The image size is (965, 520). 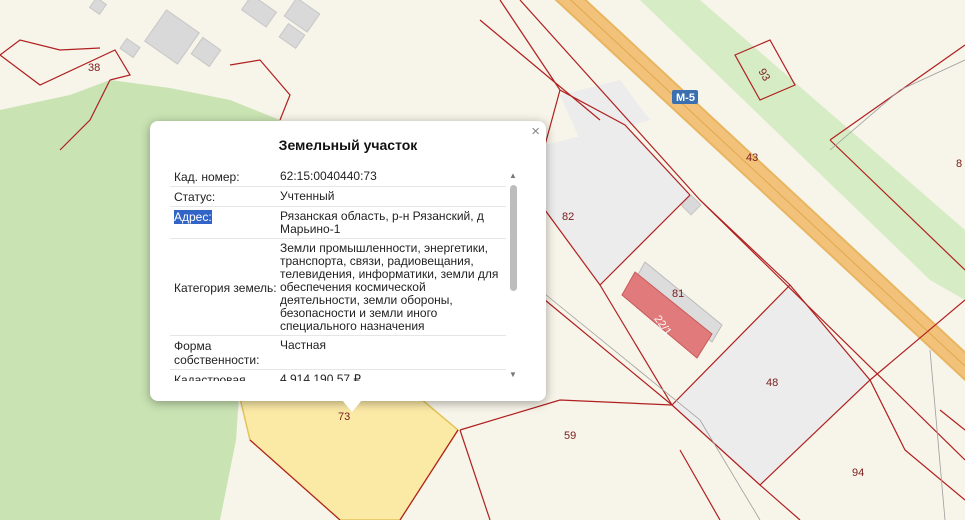 I want to click on plot-label-43: 43, so click(x=752, y=158).